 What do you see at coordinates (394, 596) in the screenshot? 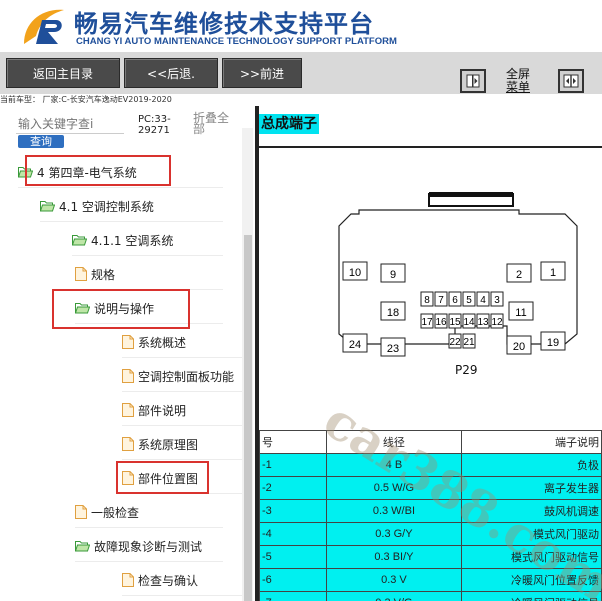
I see `wire-cell: 0.3 V/G` at bounding box center [394, 596].